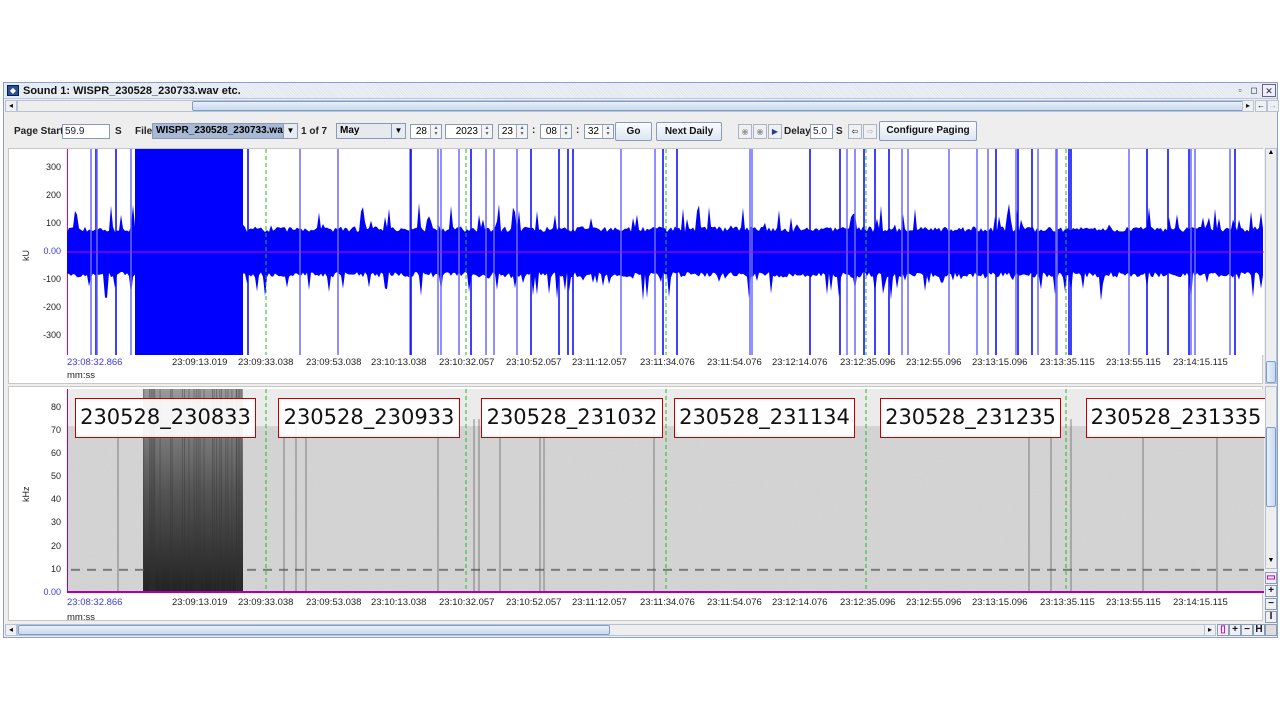 This screenshot has width=1280, height=720. Describe the element at coordinates (55, 476) in the screenshot. I see `spectrogram-ytick-label: 50` at that location.